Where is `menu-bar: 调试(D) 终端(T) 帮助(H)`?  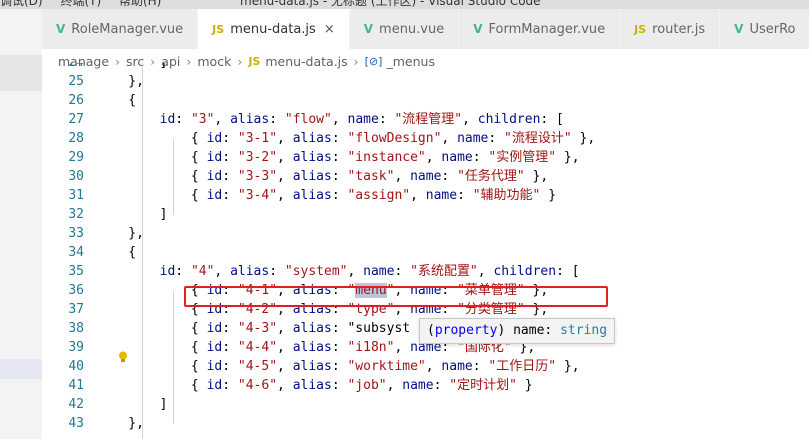 menu-bar: 调试(D) 终端(T) 帮助(H) is located at coordinates (87, 4).